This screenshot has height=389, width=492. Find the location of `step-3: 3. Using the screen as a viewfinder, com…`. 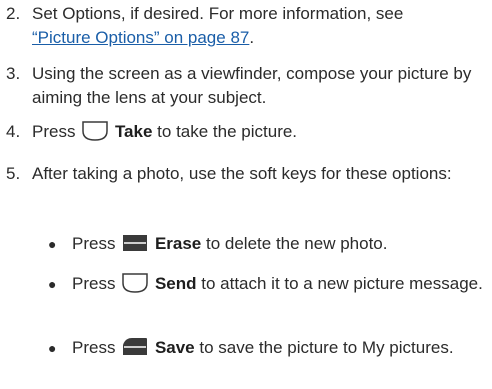

step-3: 3. Using the screen as a viewfinder, com… is located at coordinates (245, 86).